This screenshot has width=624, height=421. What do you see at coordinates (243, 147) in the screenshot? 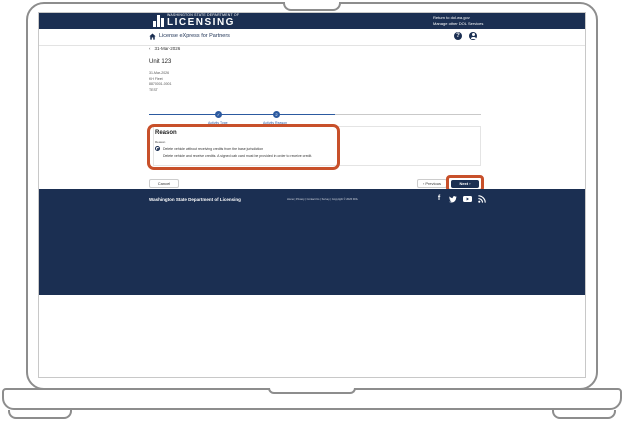
I see `reason-highlight-outline` at bounding box center [243, 147].